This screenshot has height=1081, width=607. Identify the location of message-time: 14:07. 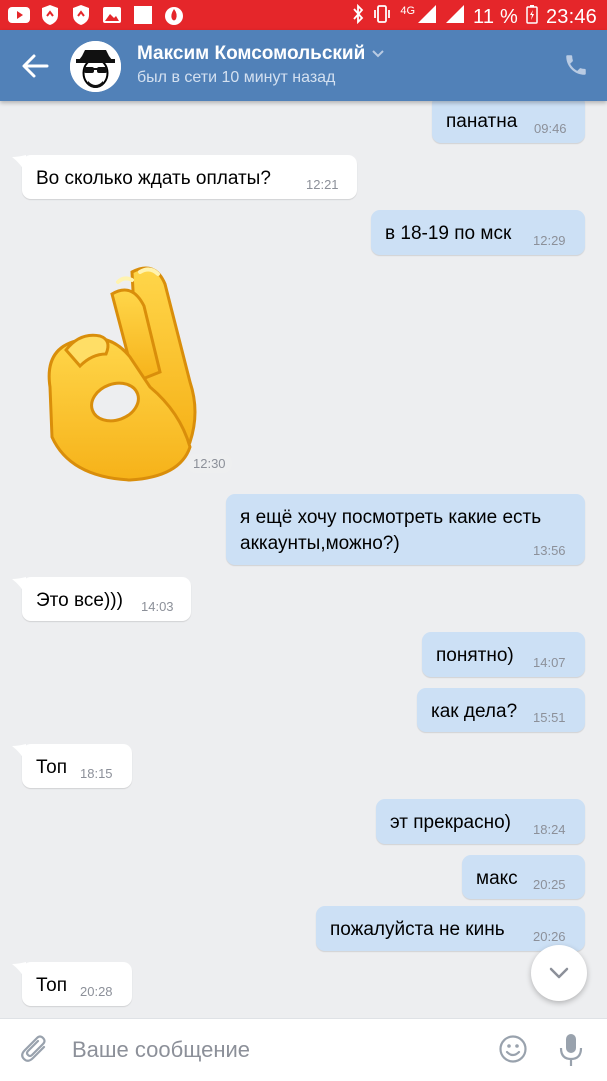
(549, 662).